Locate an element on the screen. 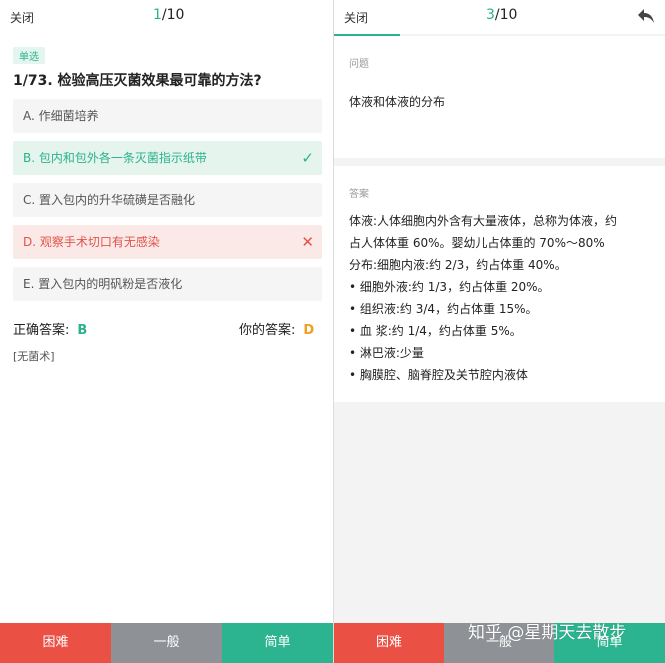 The width and height of the screenshot is (665, 663). option-e: E. 置入包内的明矾粉是否液化 is located at coordinates (167, 284).